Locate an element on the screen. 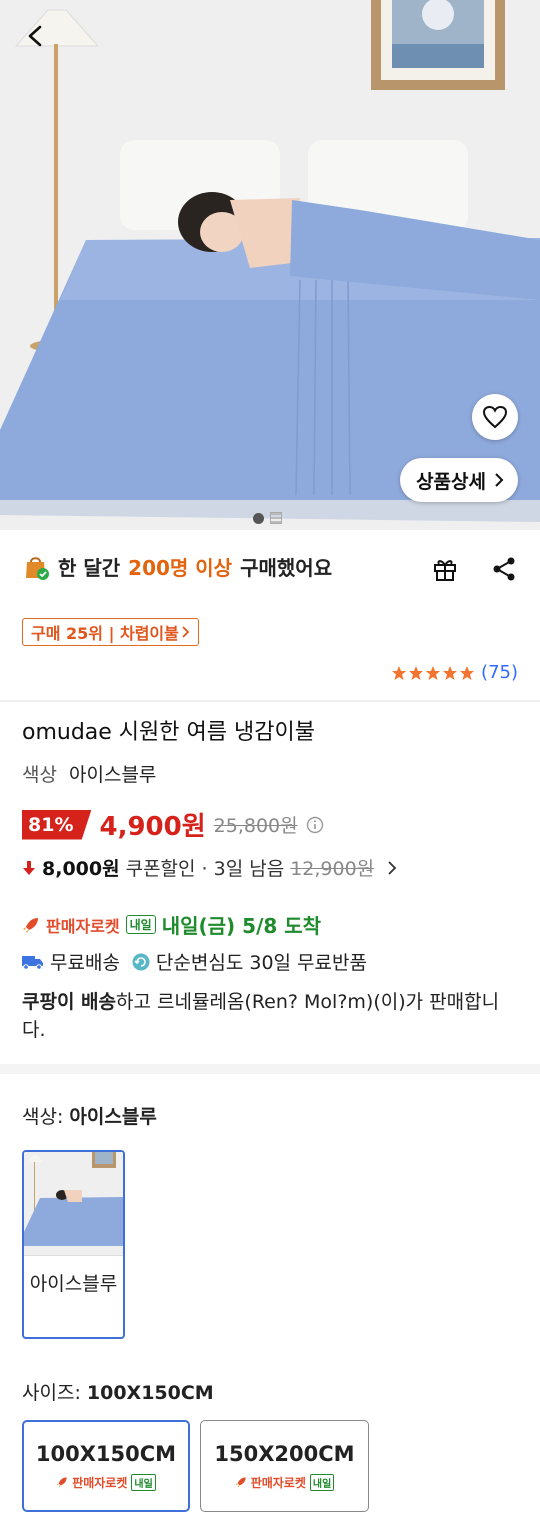 The image size is (540, 1519). back-button is located at coordinates (36, 36).